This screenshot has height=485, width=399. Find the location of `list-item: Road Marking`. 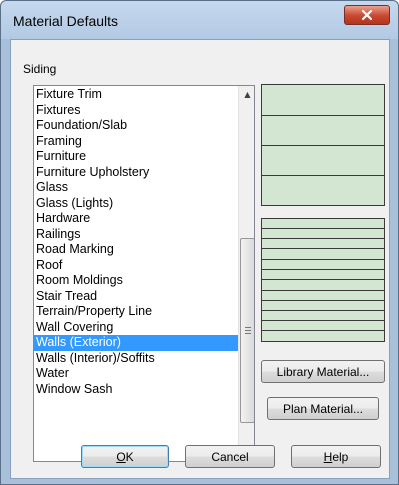

list-item: Road Marking is located at coordinates (136, 250).